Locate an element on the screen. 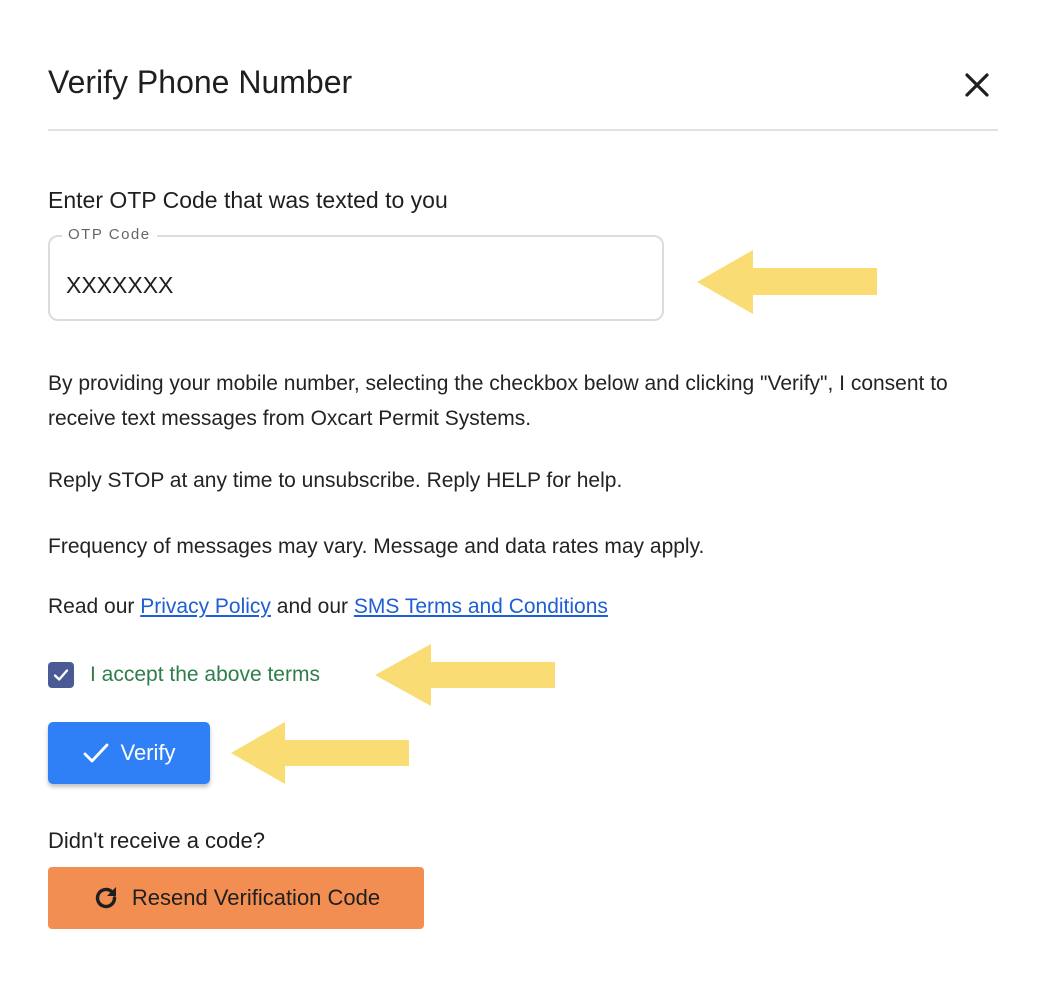 This screenshot has width=1064, height=998. header-divider is located at coordinates (523, 130).